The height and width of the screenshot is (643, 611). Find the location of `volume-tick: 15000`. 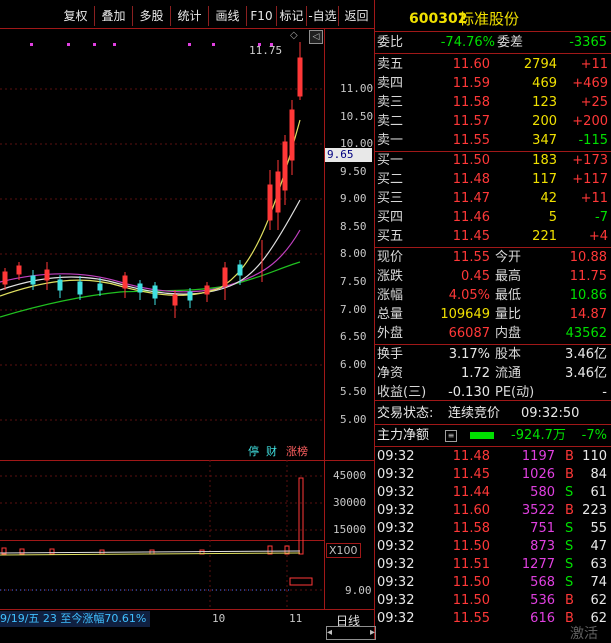

volume-tick: 15000 is located at coordinates (350, 529).